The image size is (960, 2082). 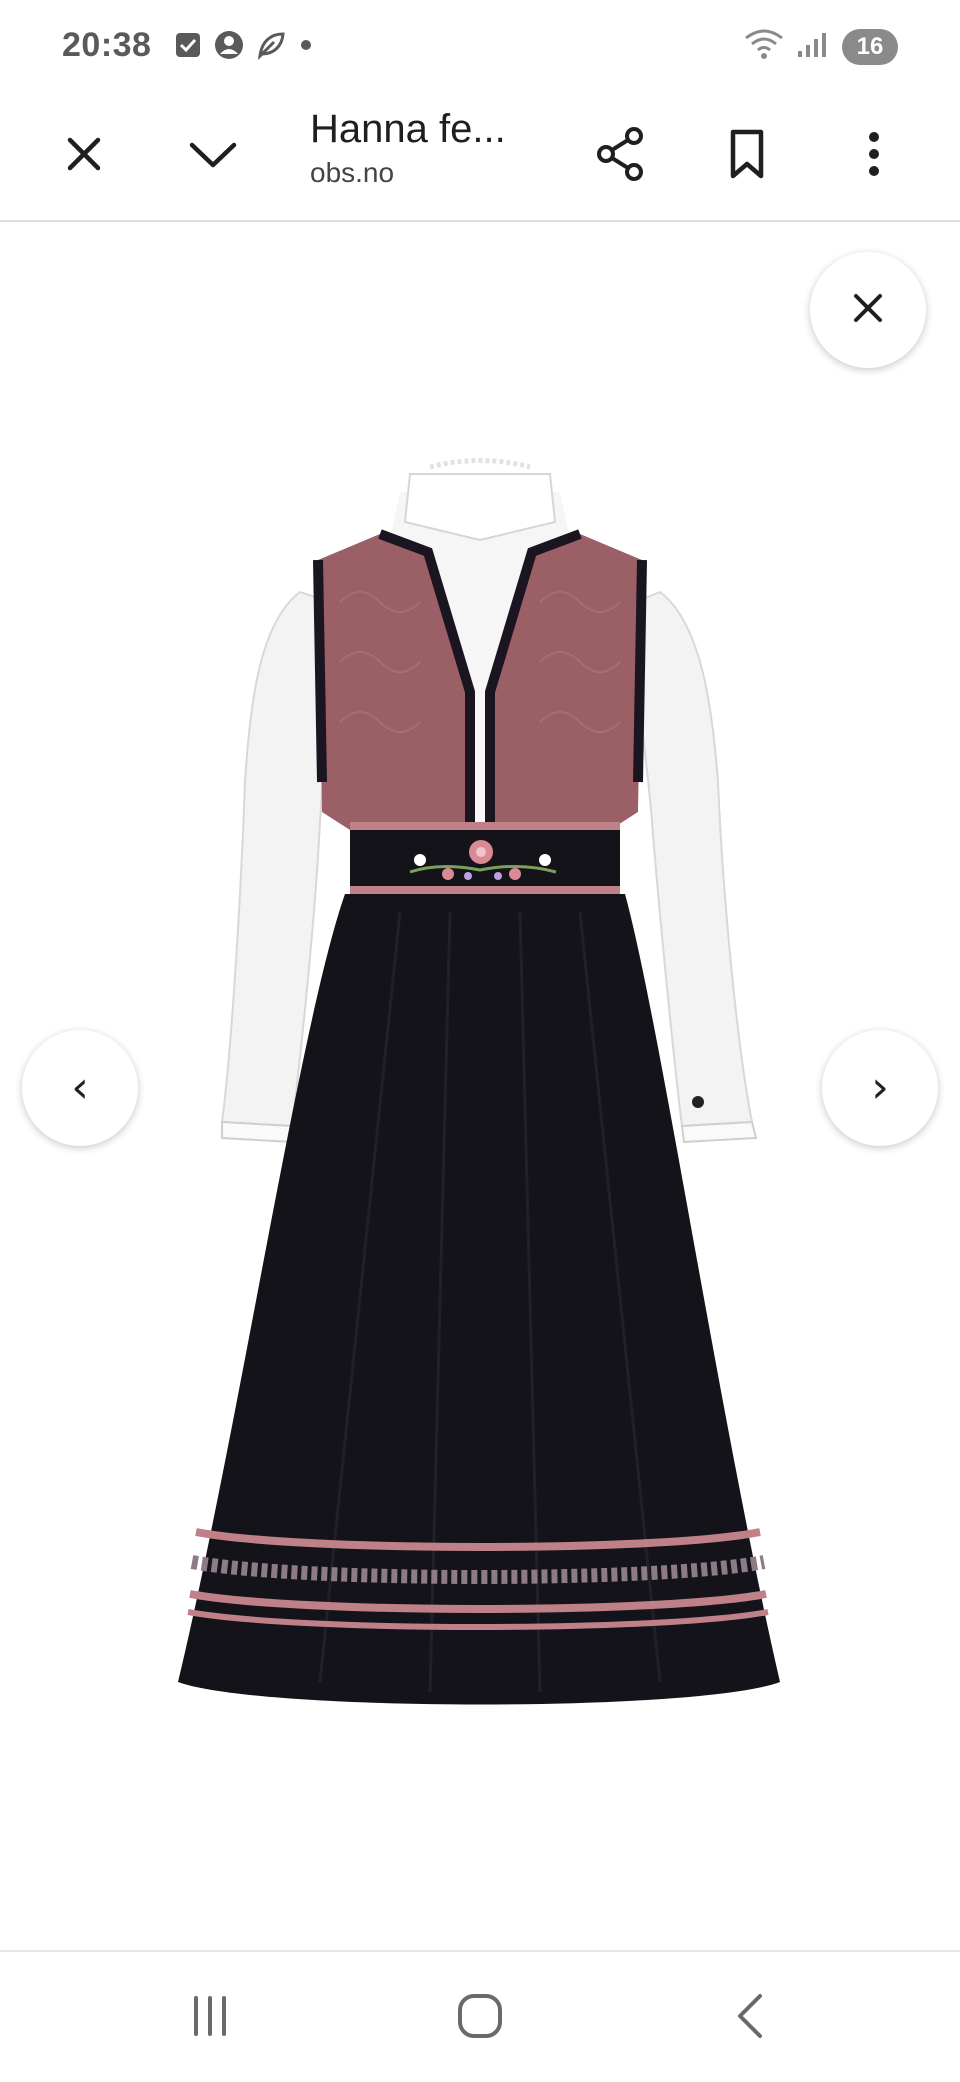 What do you see at coordinates (764, 46) in the screenshot?
I see `wifi-icon` at bounding box center [764, 46].